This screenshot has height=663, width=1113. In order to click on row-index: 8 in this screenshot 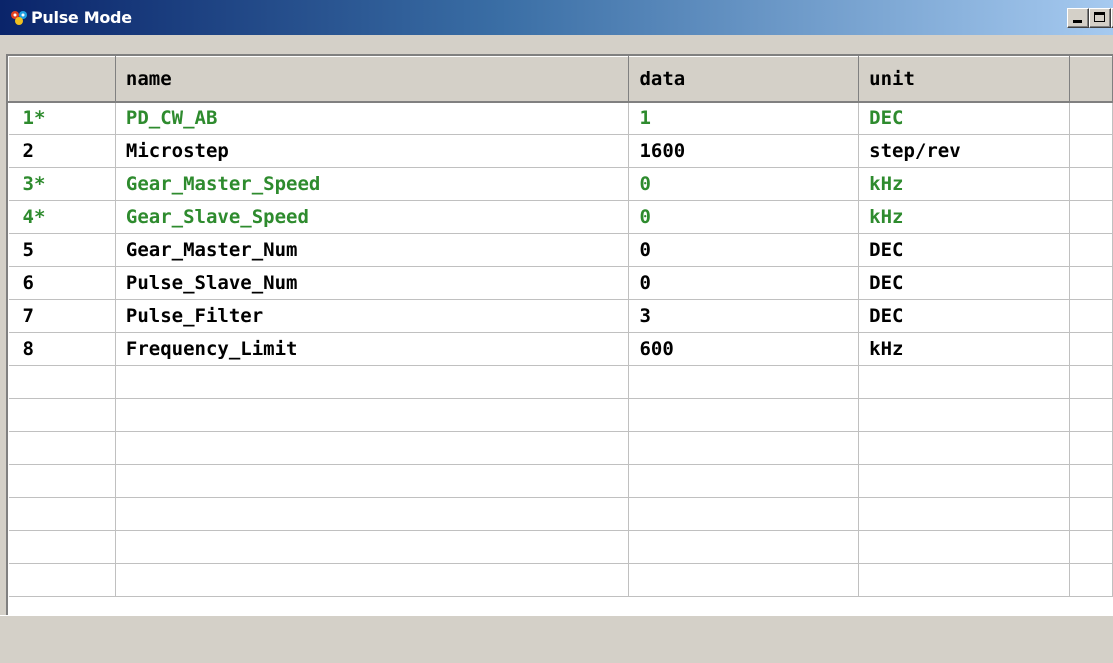, I will do `click(62, 349)`.